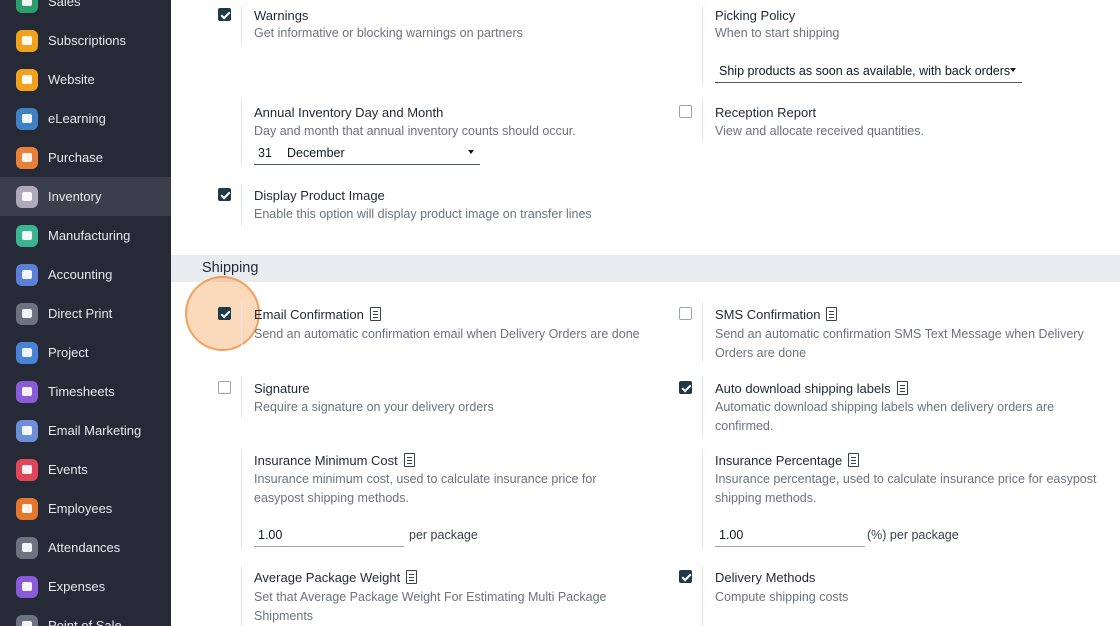 This screenshot has width=1120, height=626. What do you see at coordinates (27, 352) in the screenshot?
I see `project-app-icon` at bounding box center [27, 352].